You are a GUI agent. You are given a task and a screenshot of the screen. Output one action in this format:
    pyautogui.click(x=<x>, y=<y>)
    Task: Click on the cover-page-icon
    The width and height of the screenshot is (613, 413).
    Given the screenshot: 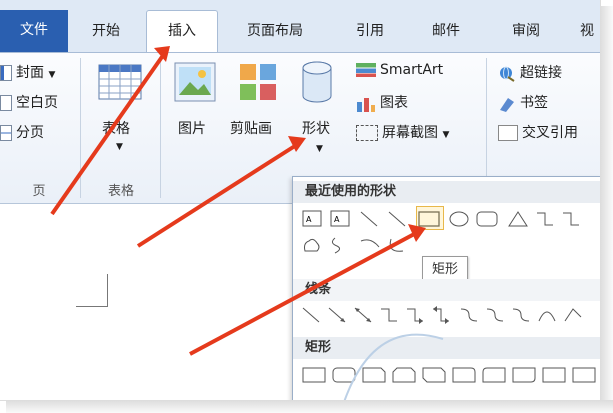 What is the action you would take?
    pyautogui.click(x=6, y=73)
    